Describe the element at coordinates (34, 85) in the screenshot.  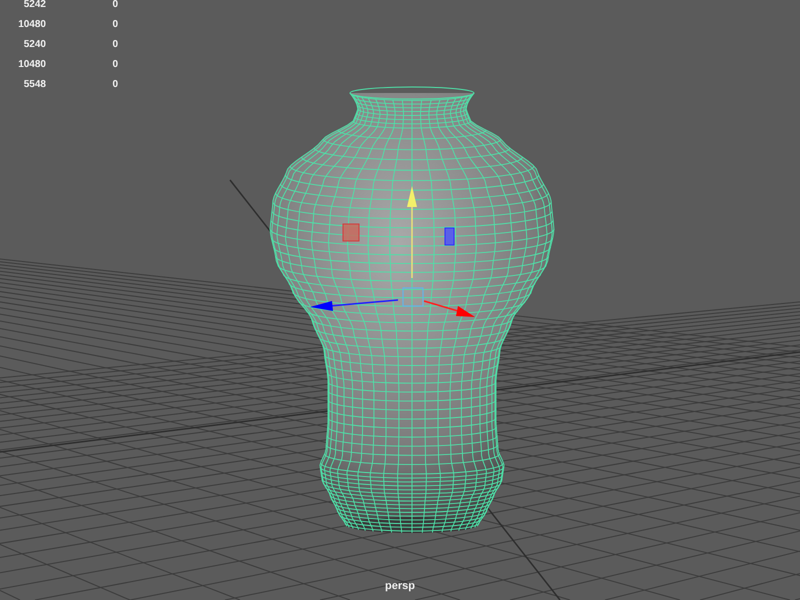
I see `stat-value: 5548` at that location.